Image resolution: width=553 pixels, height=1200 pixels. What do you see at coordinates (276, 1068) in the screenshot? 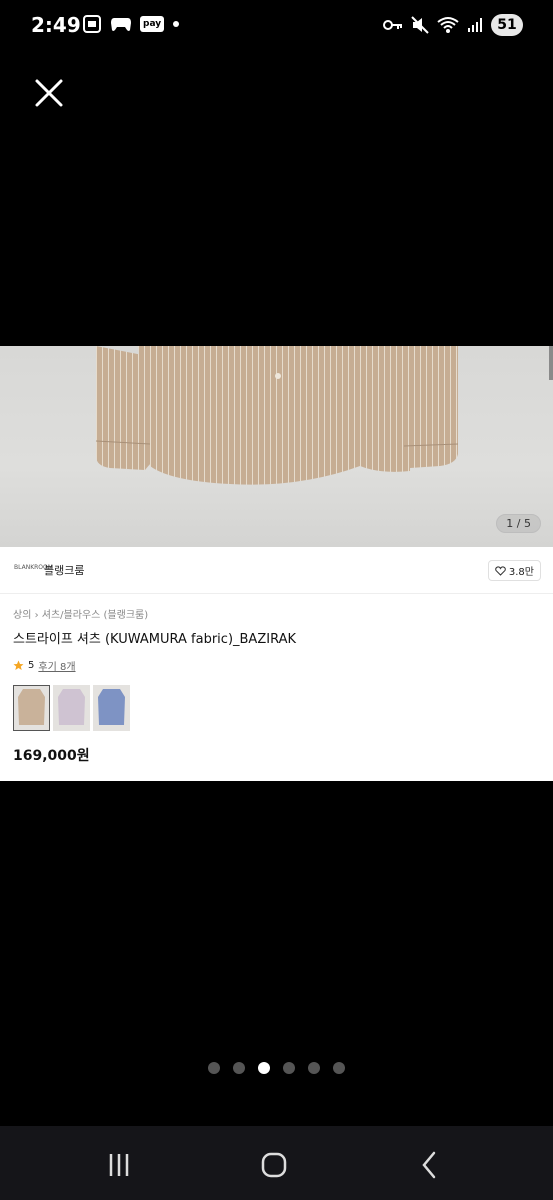
I see `page-indicator` at bounding box center [276, 1068].